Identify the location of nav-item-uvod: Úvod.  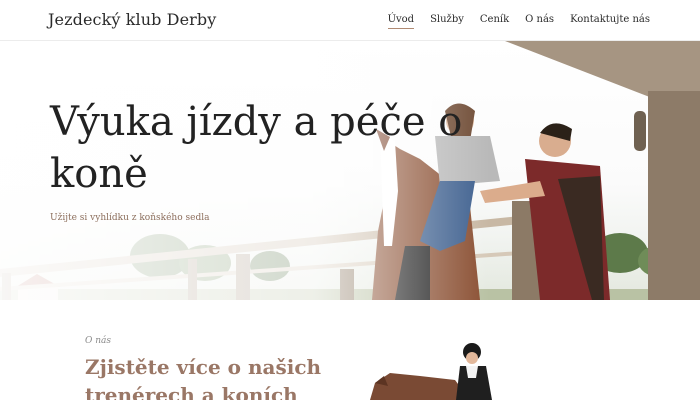
(401, 21).